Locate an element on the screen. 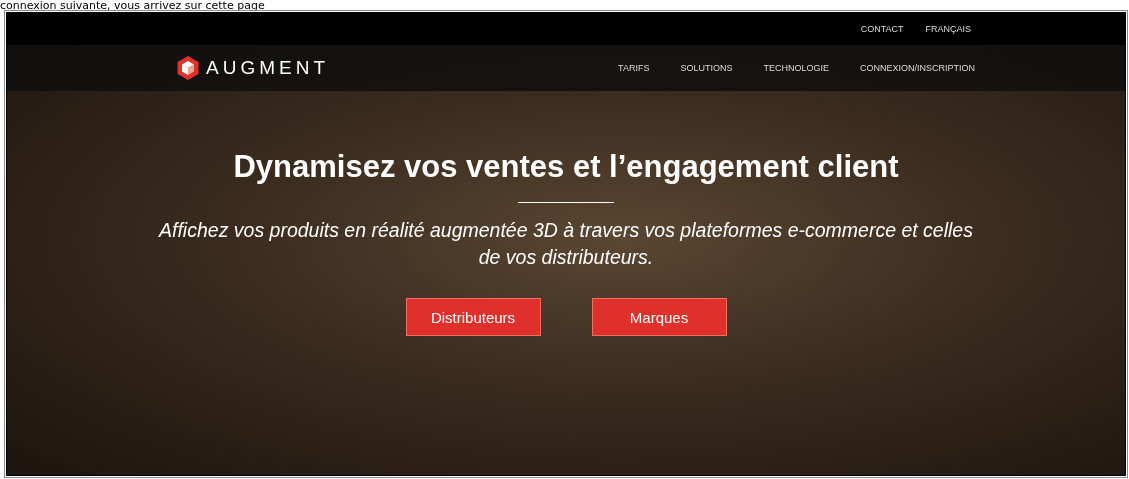  logo-text: AUGMENT is located at coordinates (267, 68).